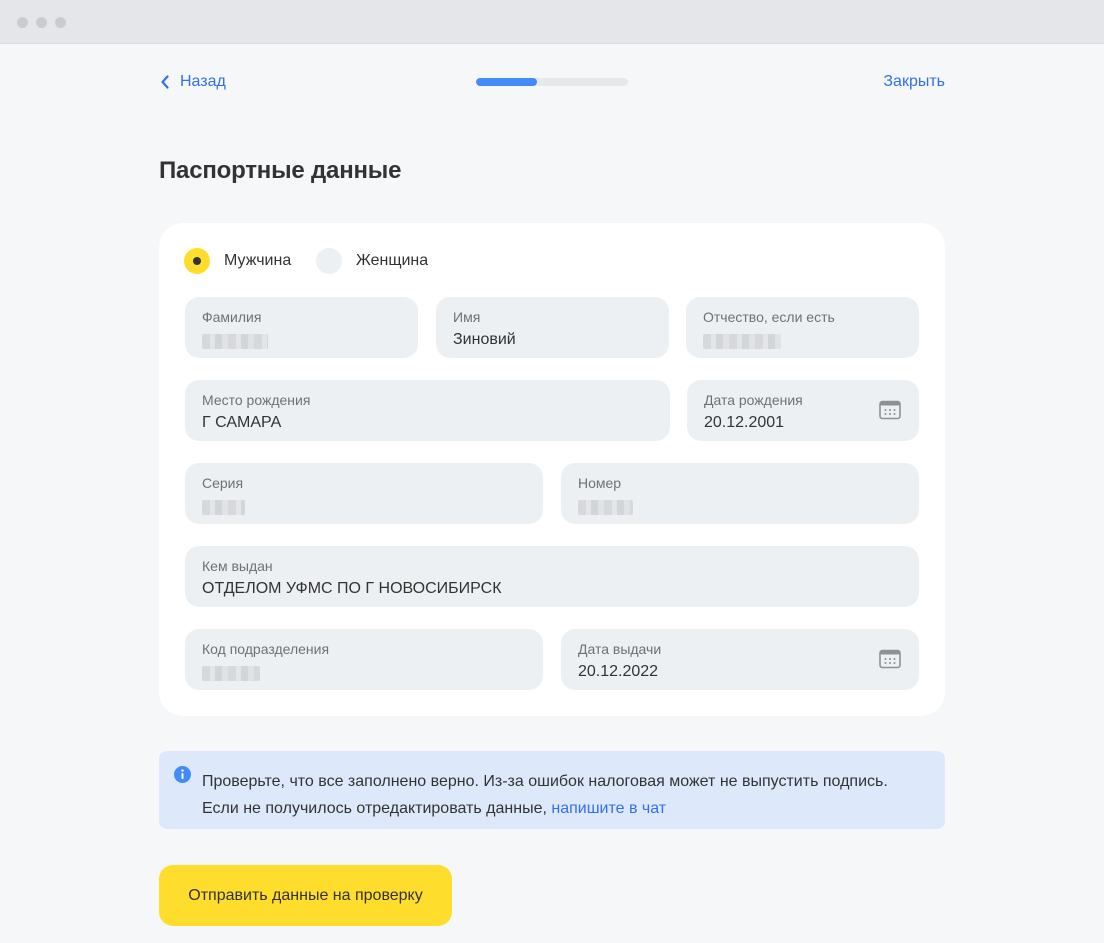 Image resolution: width=1104 pixels, height=943 pixels. What do you see at coordinates (364, 493) in the screenshot?
I see `passport-series-field: Серия` at bounding box center [364, 493].